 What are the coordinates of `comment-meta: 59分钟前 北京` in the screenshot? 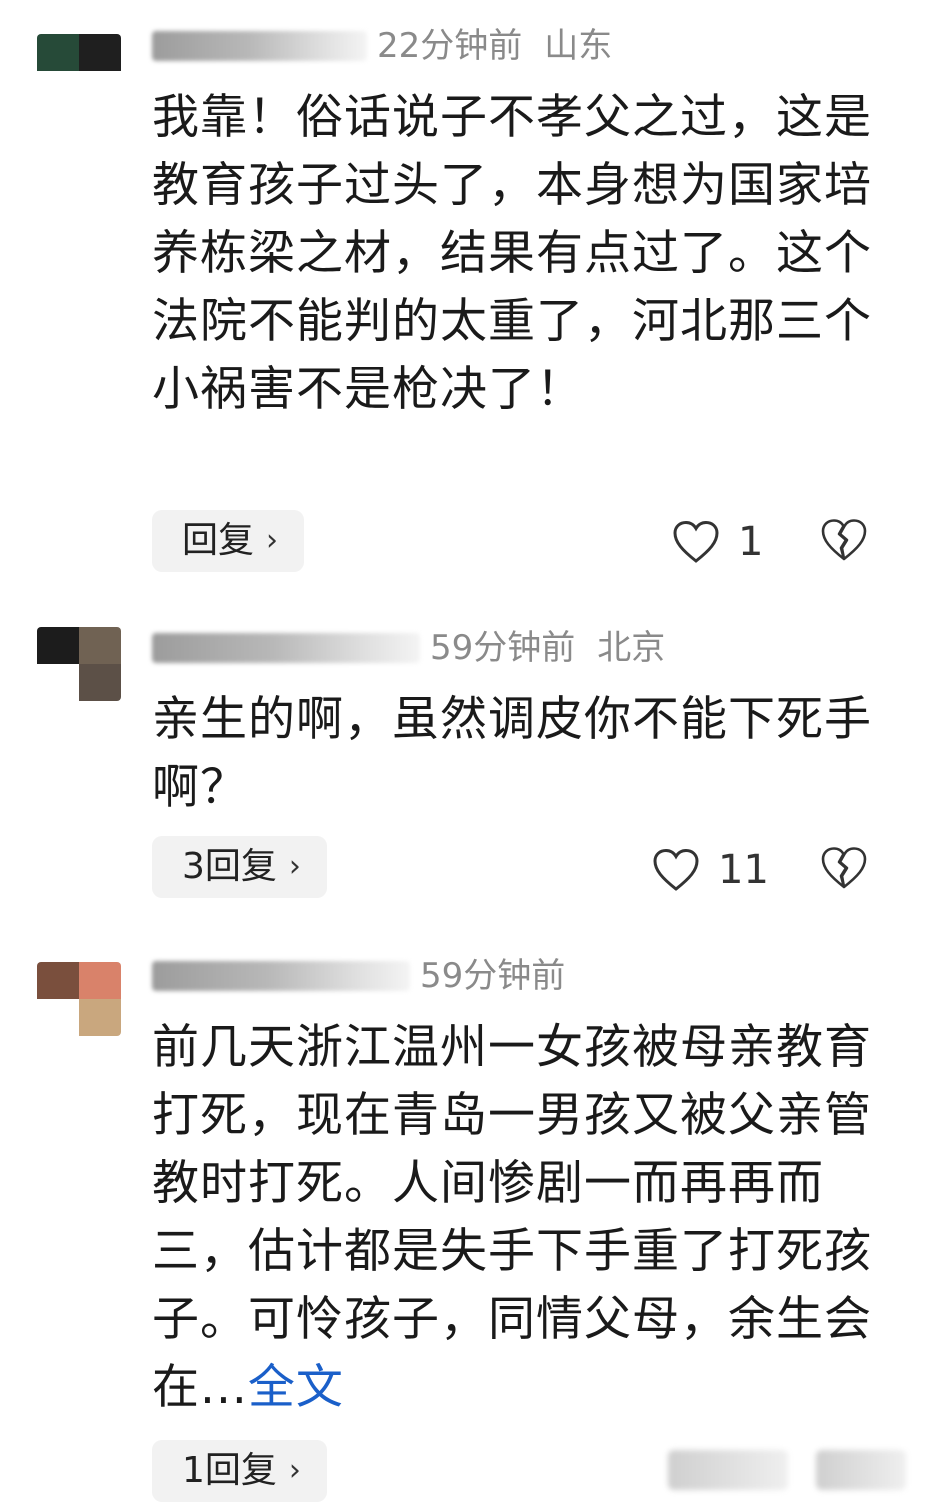 It's located at (408, 648).